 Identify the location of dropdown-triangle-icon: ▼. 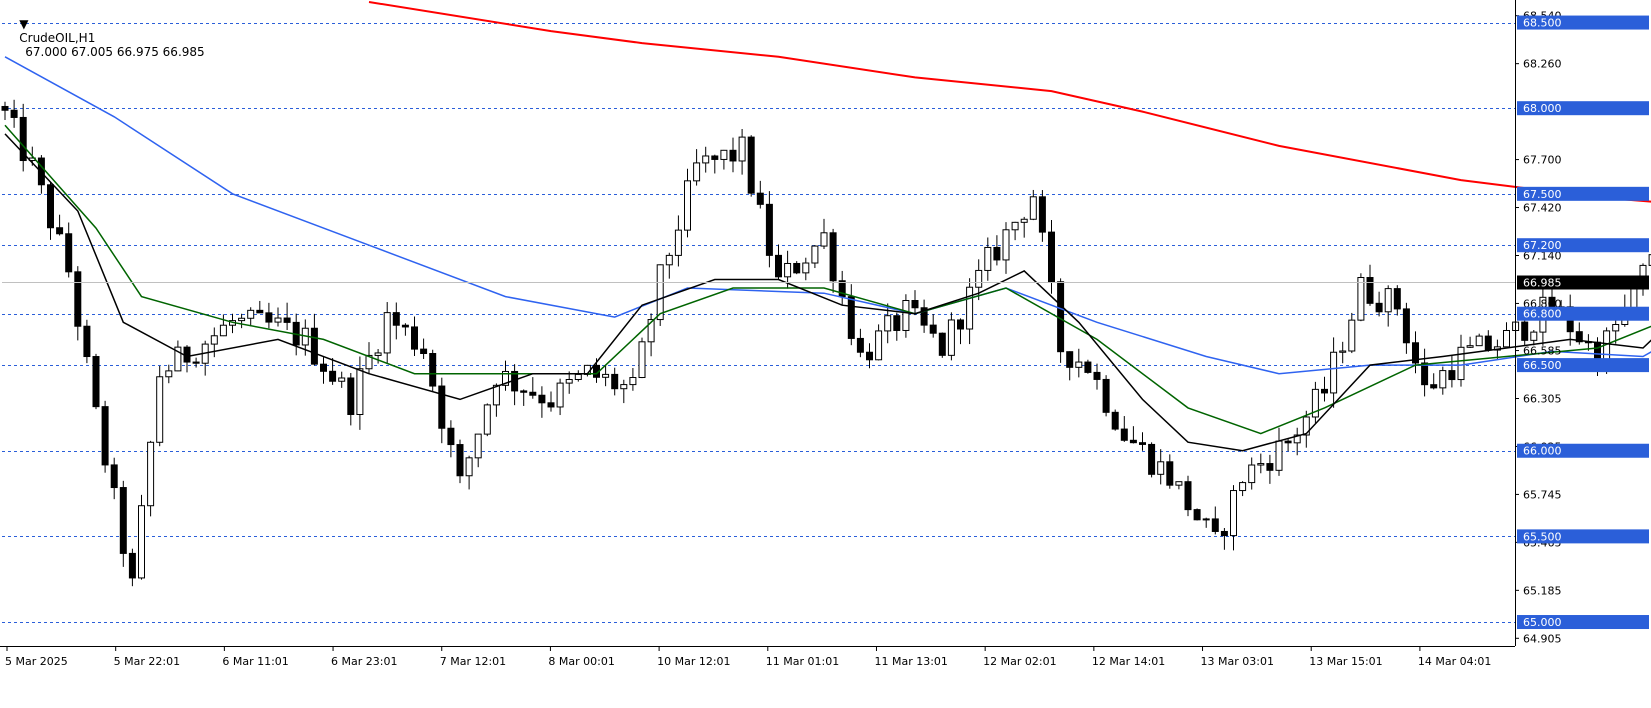
(23, 24).